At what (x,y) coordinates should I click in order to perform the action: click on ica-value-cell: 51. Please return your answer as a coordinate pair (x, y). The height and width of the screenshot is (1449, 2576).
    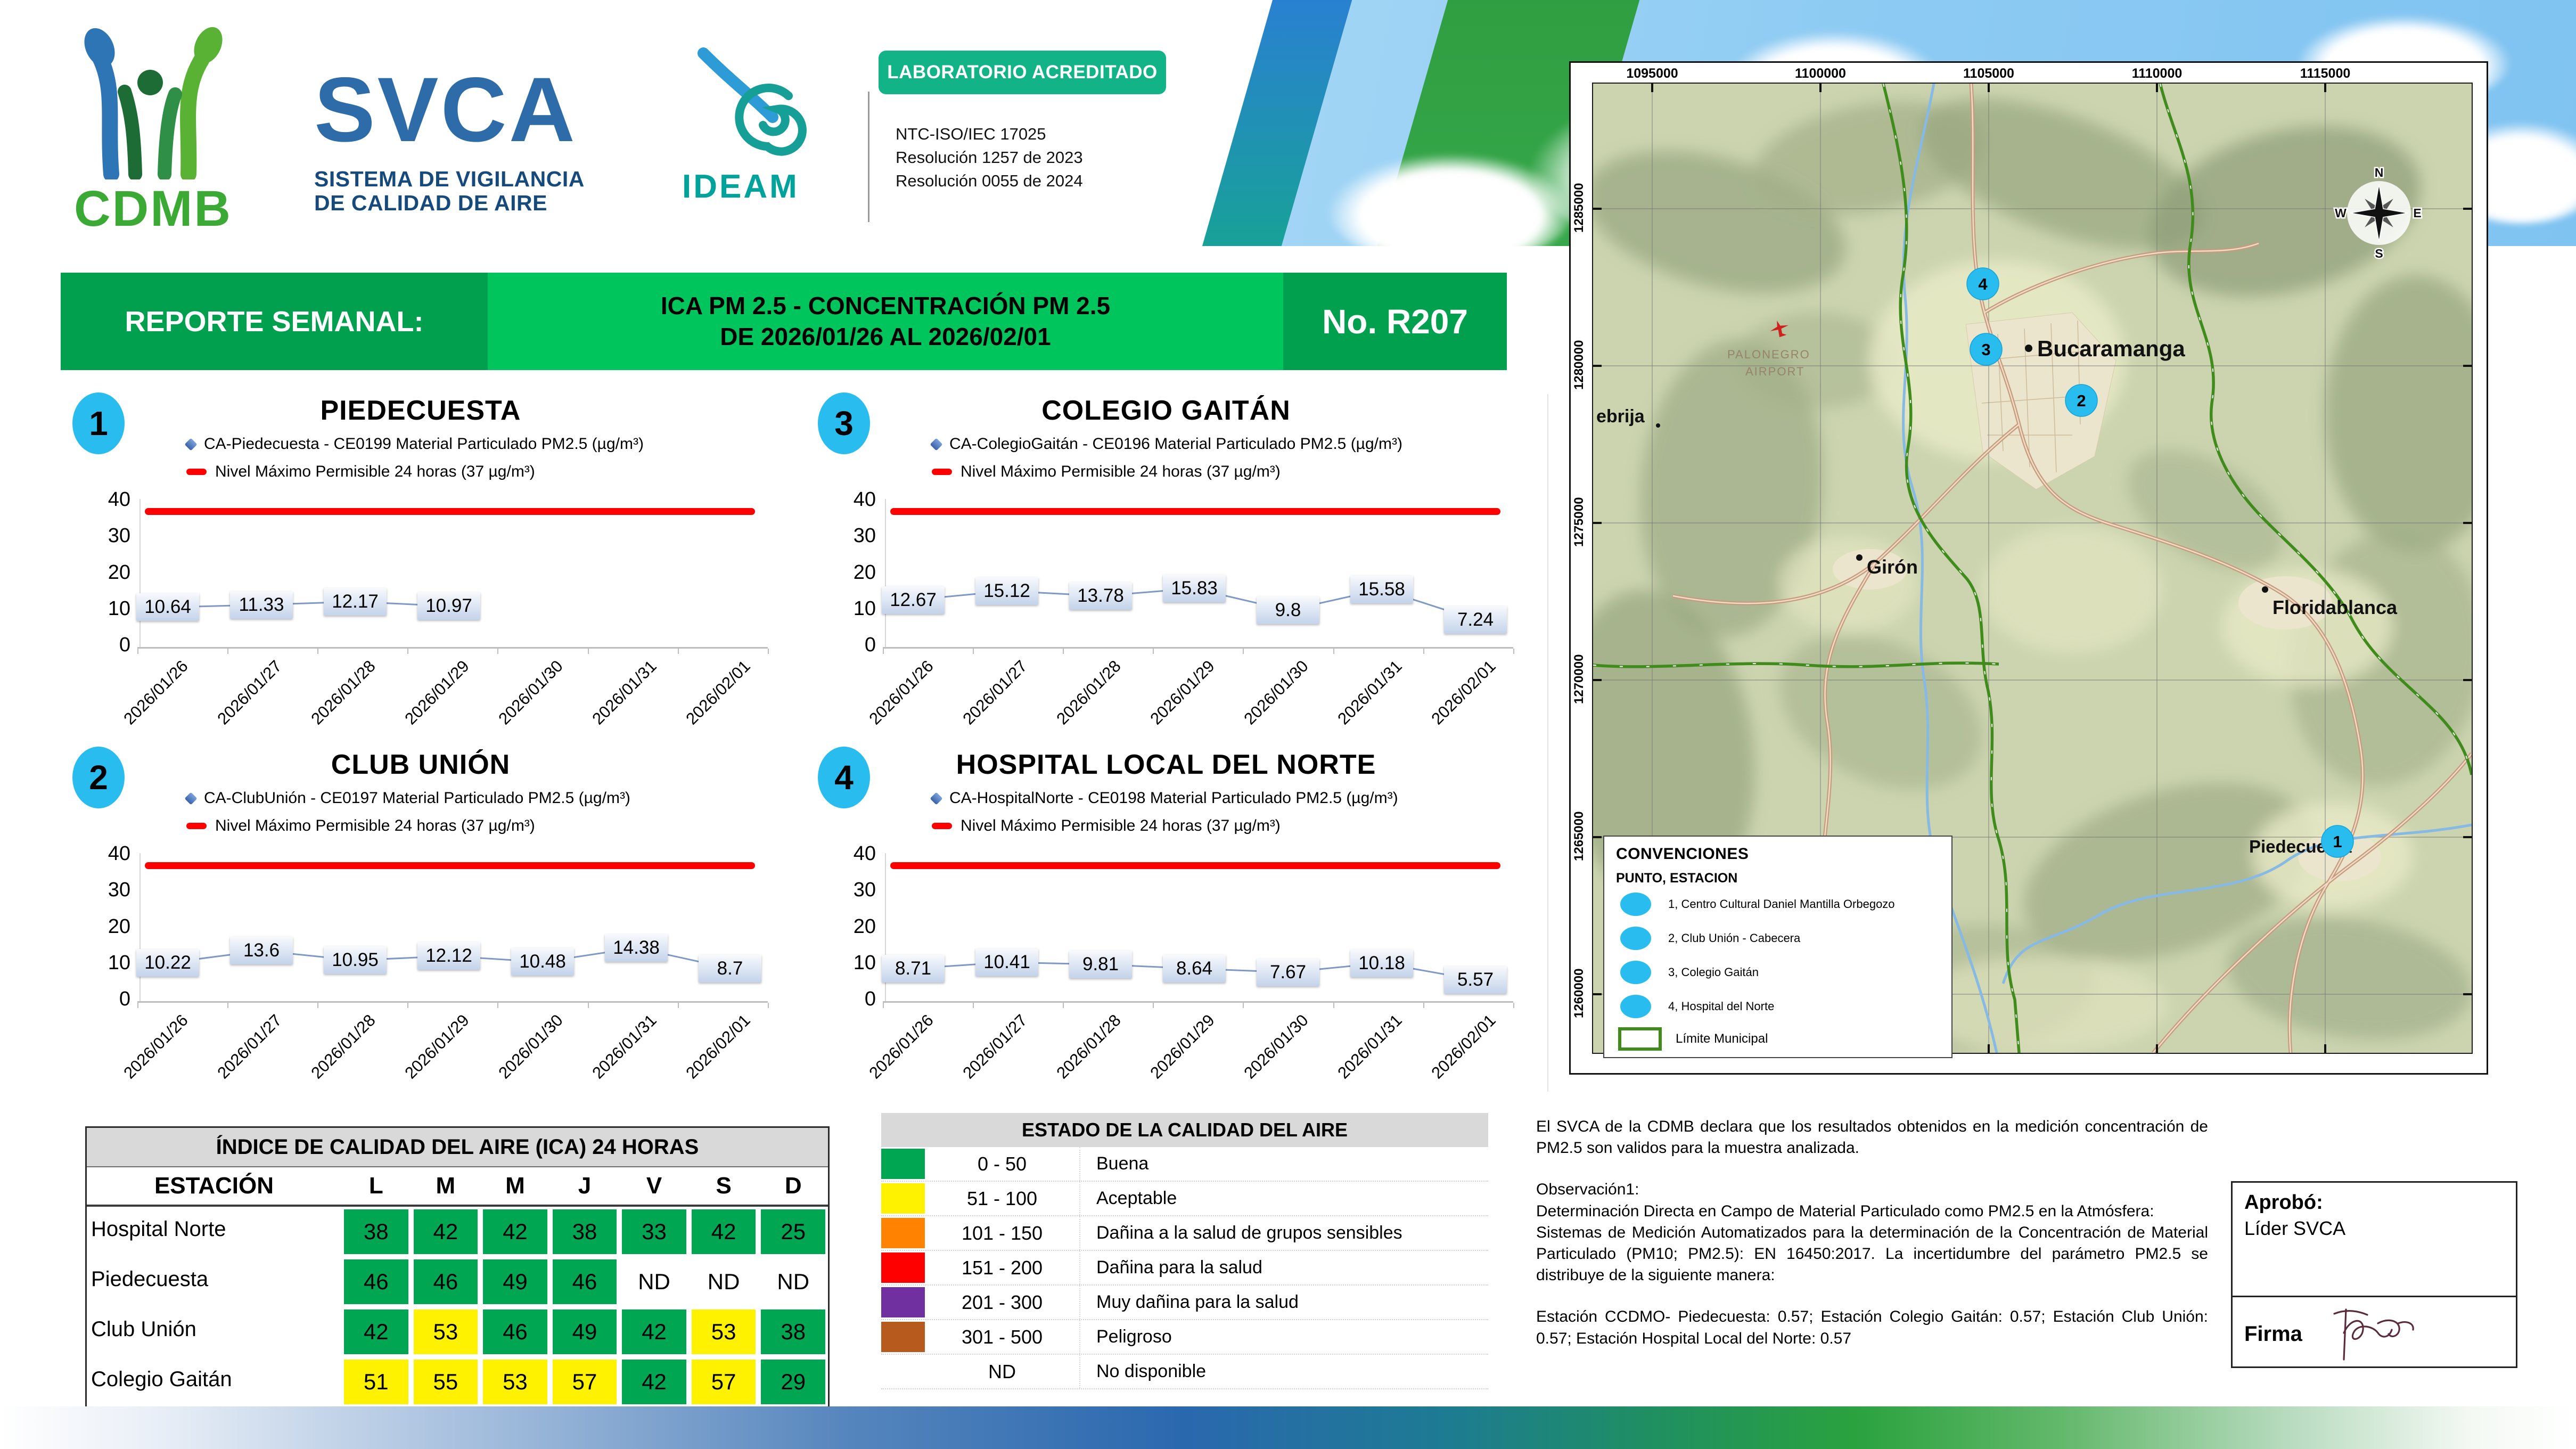
    Looking at the image, I should click on (376, 1382).